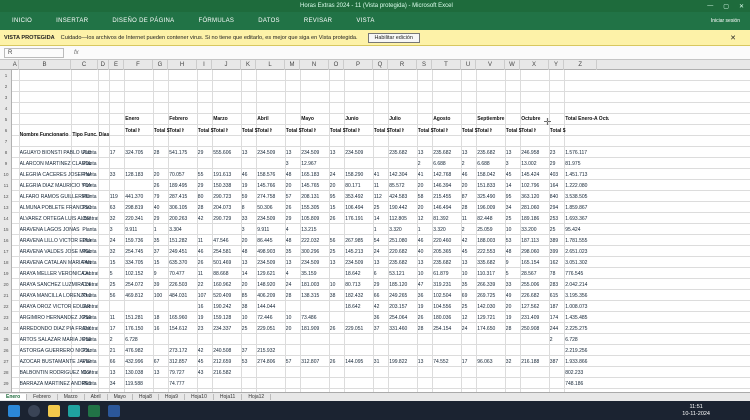 This screenshot has height=420, width=750. I want to click on column-header: E, so click(117, 65).